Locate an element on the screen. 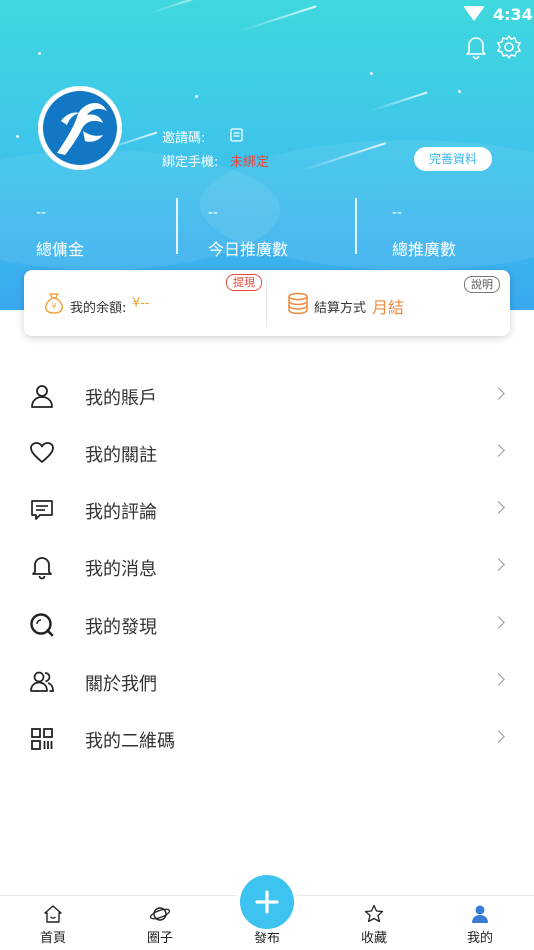 This screenshot has width=534, height=950. heart-icon is located at coordinates (42, 452).